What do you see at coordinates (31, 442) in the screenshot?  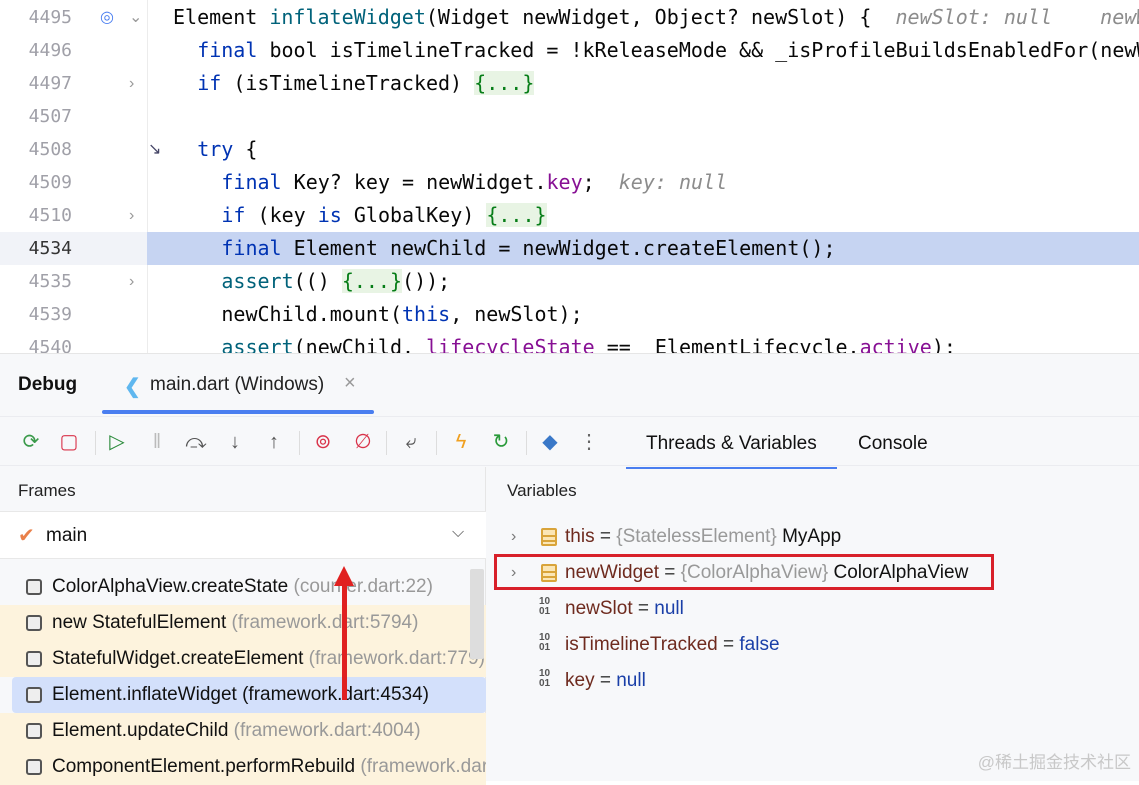 I see `rerun-icon: ⟳` at bounding box center [31, 442].